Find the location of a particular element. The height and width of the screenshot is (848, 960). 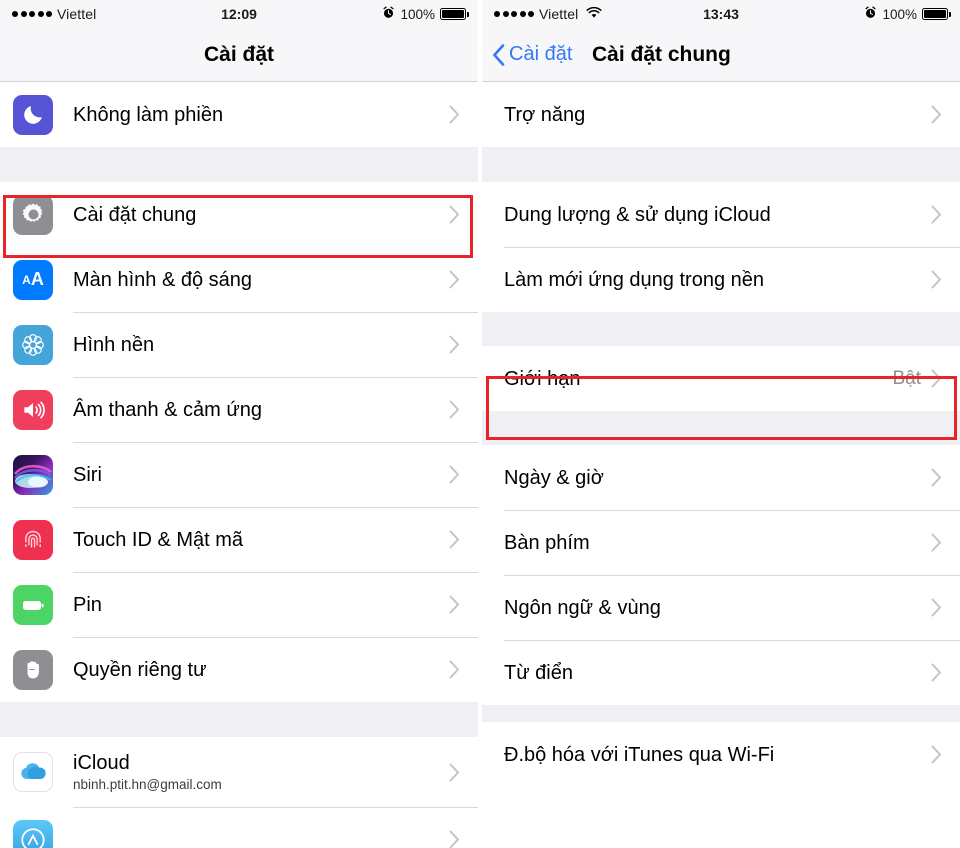

settings-row-display-brightness: AA Màn hình & độ sáng is located at coordinates (239, 279).